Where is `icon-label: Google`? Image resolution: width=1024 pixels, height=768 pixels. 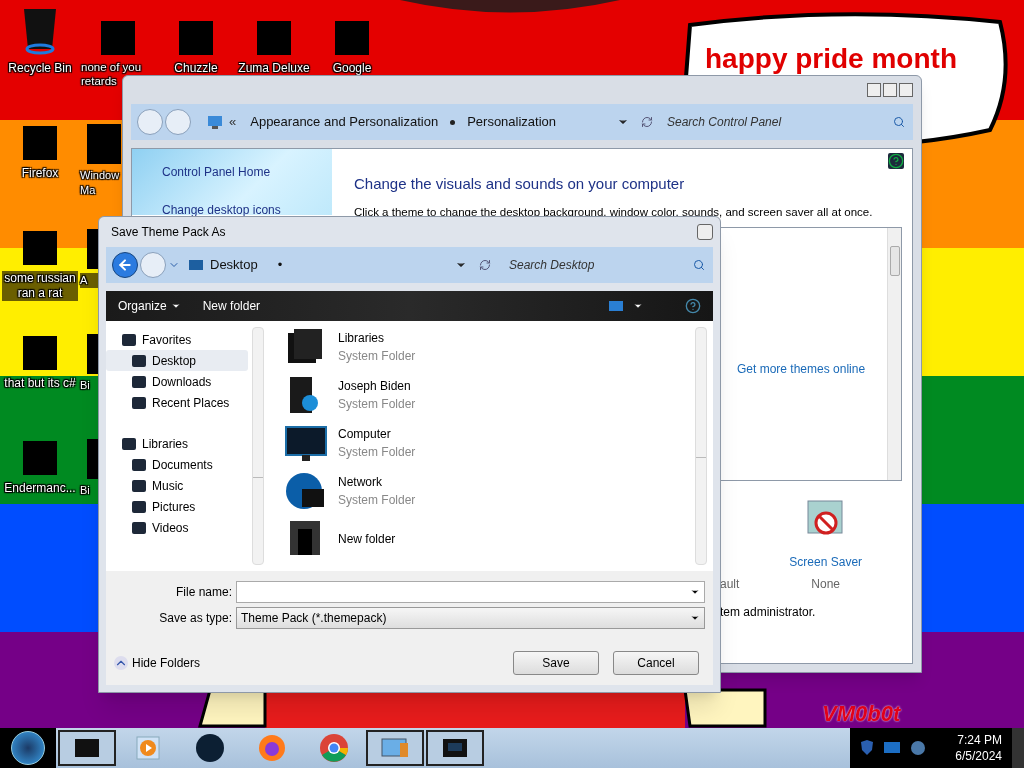
icon-label: Google is located at coordinates (352, 68).